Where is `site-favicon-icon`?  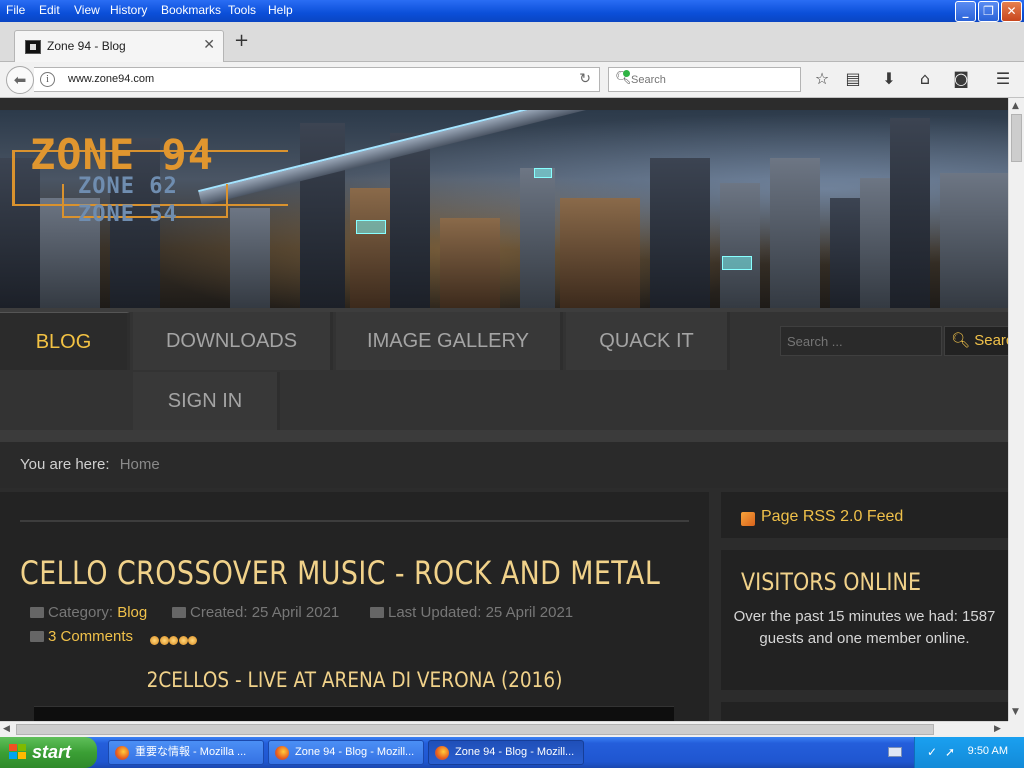
site-favicon-icon is located at coordinates (33, 47).